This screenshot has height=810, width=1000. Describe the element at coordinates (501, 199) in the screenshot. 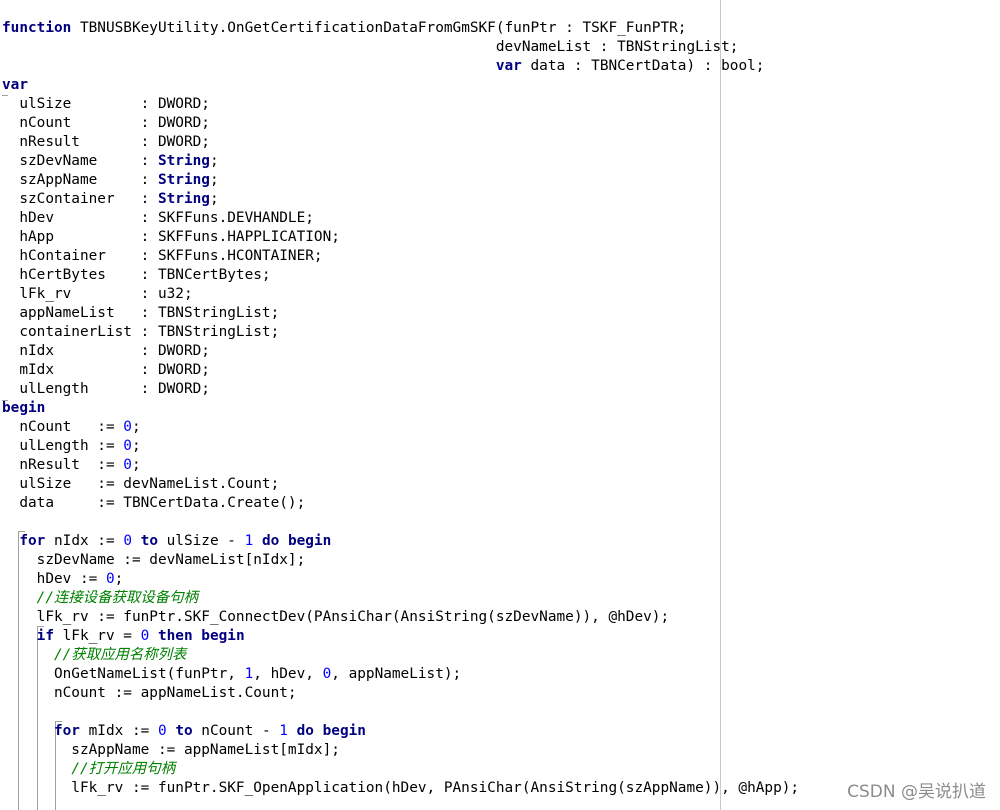

I see `code-line: szContainer : String;` at that location.